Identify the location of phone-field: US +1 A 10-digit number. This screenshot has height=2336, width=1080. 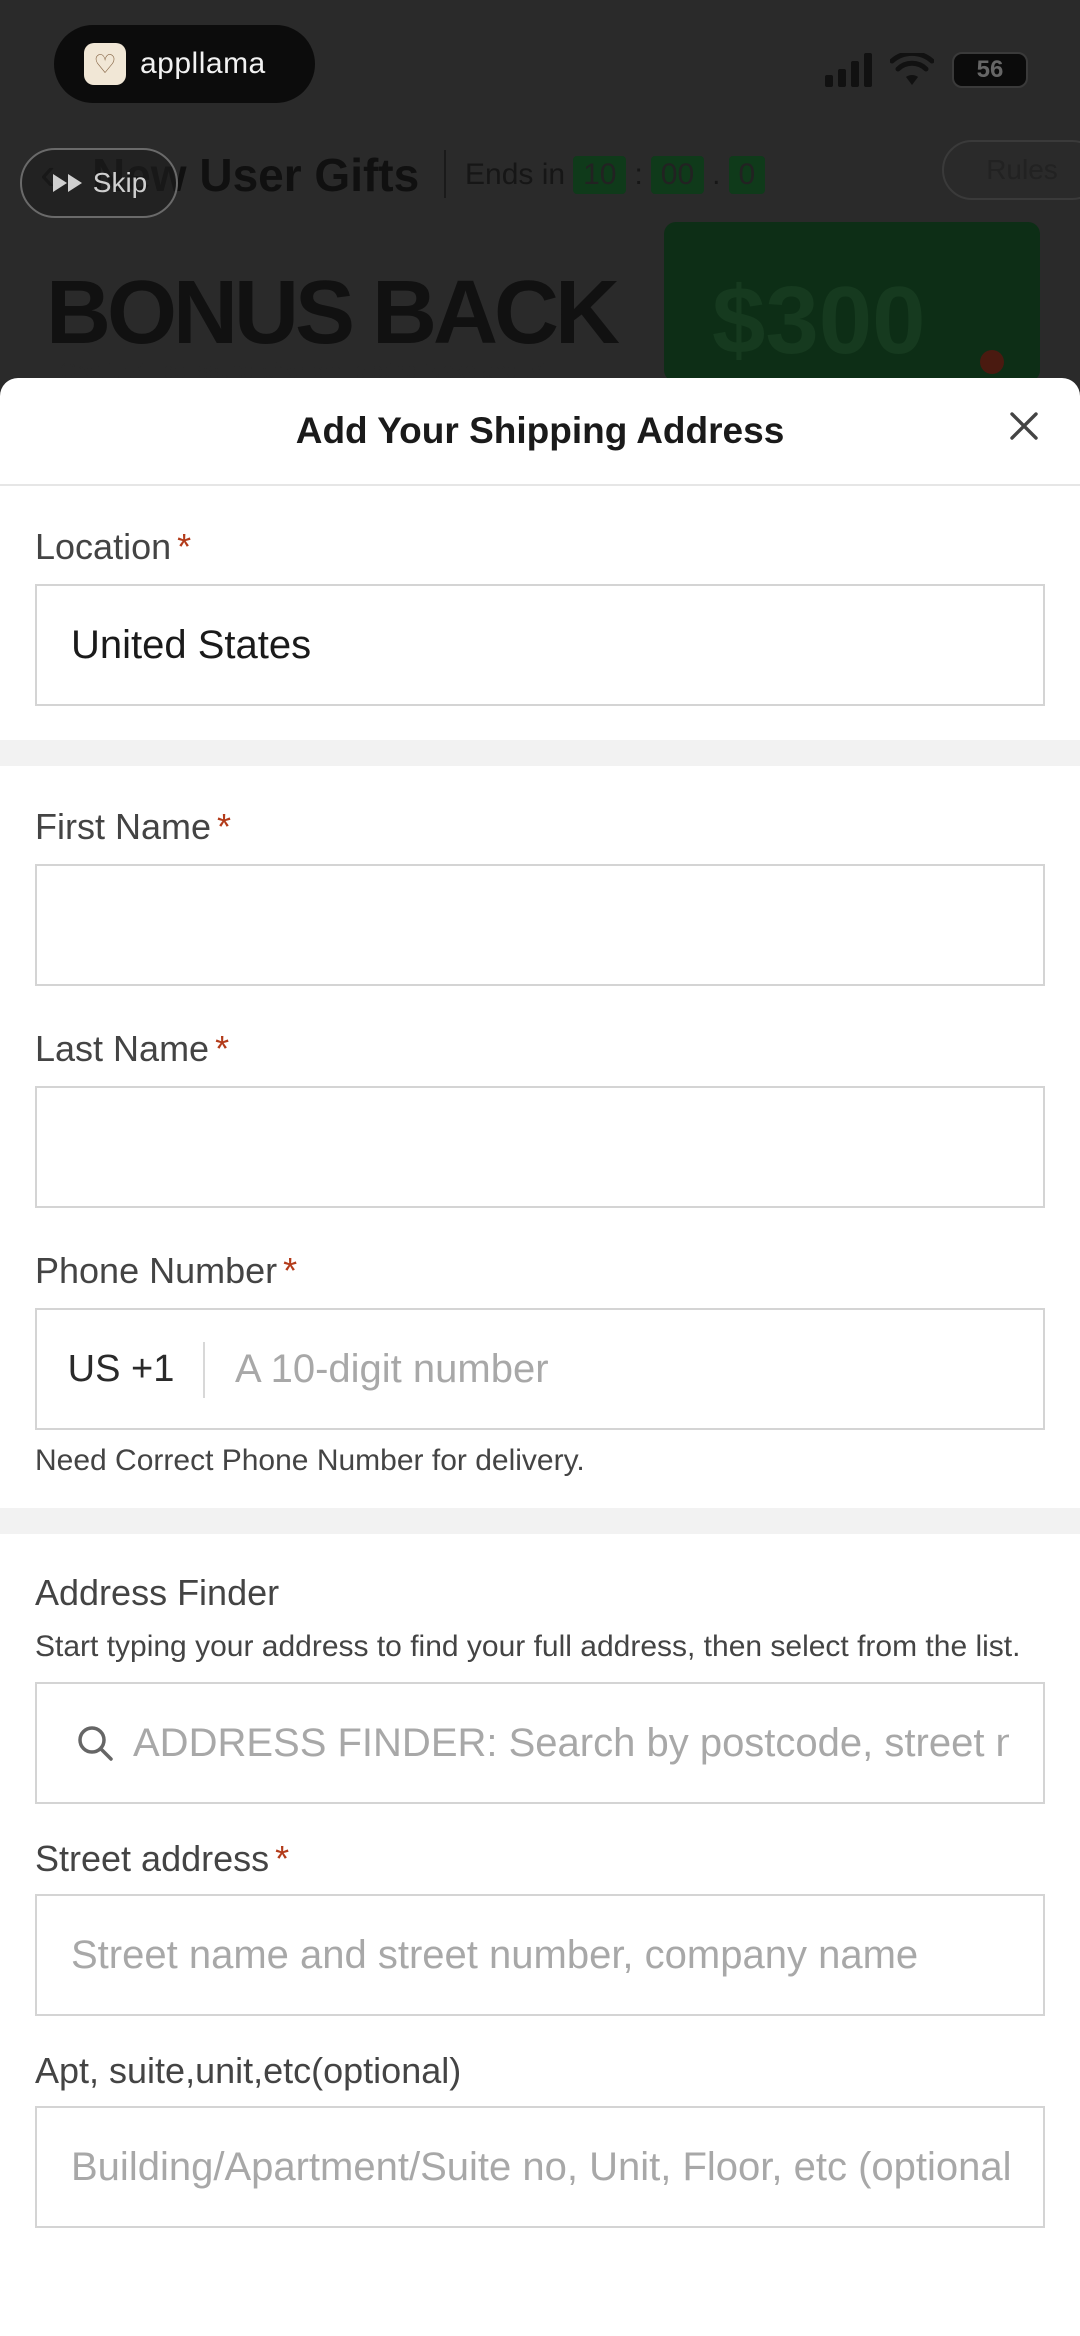
(540, 1369).